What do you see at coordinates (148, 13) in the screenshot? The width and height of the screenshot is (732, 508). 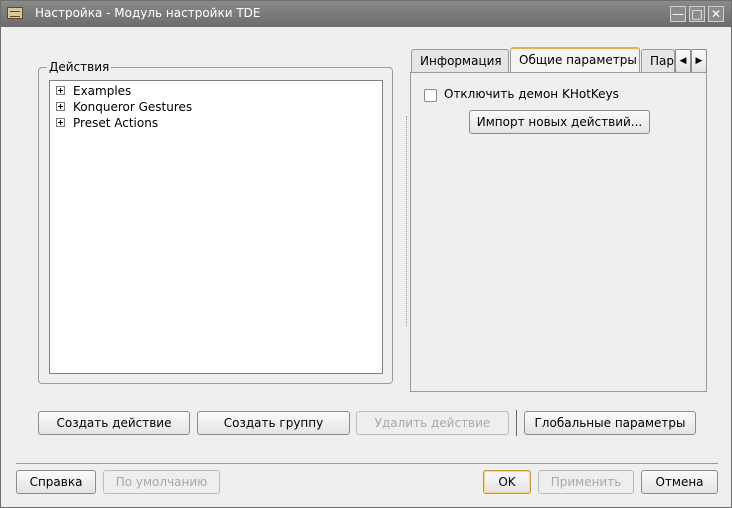 I see `window-title: Настройка - Модуль настройки TDE` at bounding box center [148, 13].